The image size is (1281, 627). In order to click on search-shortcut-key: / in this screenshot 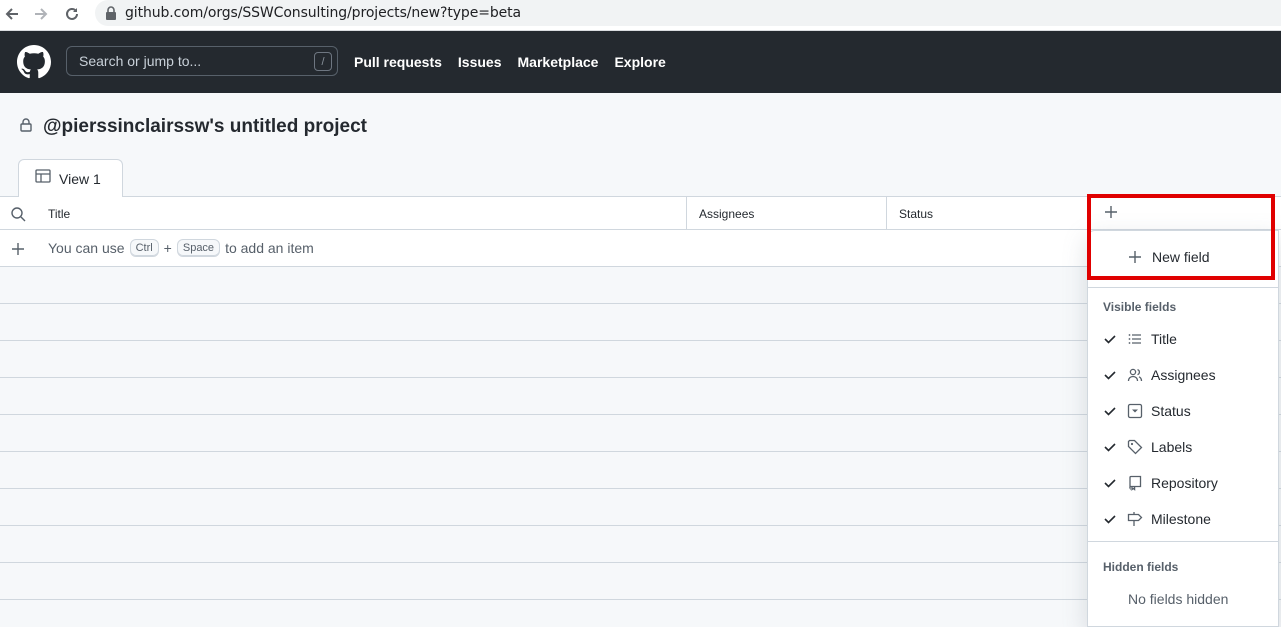, I will do `click(323, 61)`.